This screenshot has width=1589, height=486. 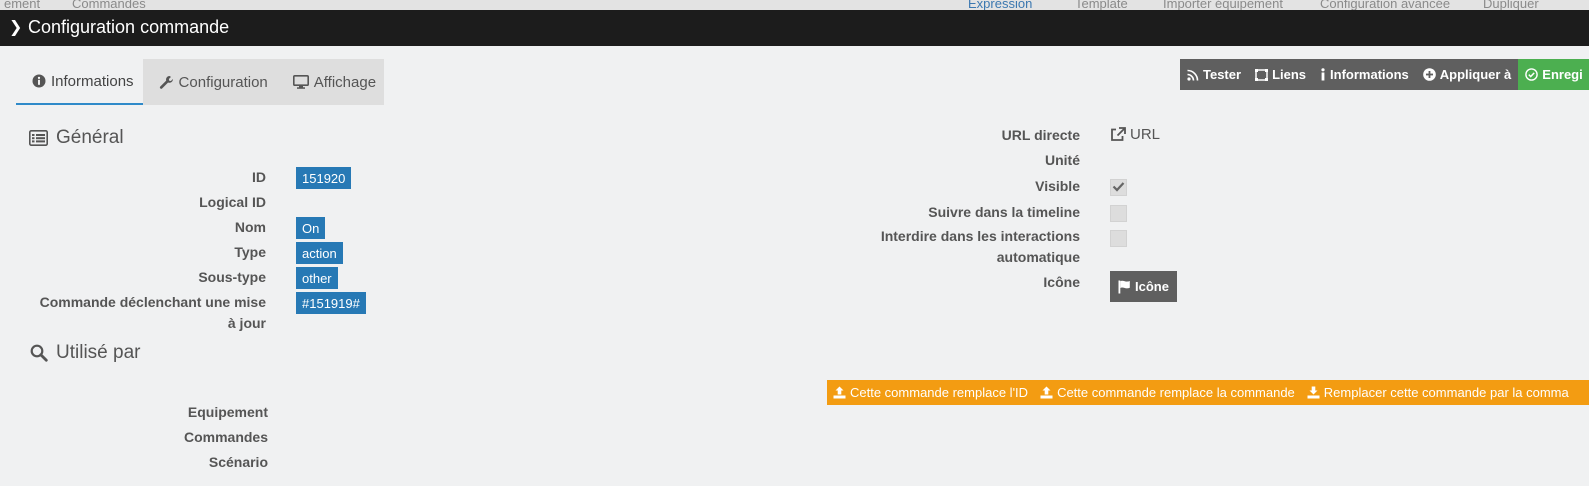 I want to click on check-circle-icon, so click(x=1532, y=74).